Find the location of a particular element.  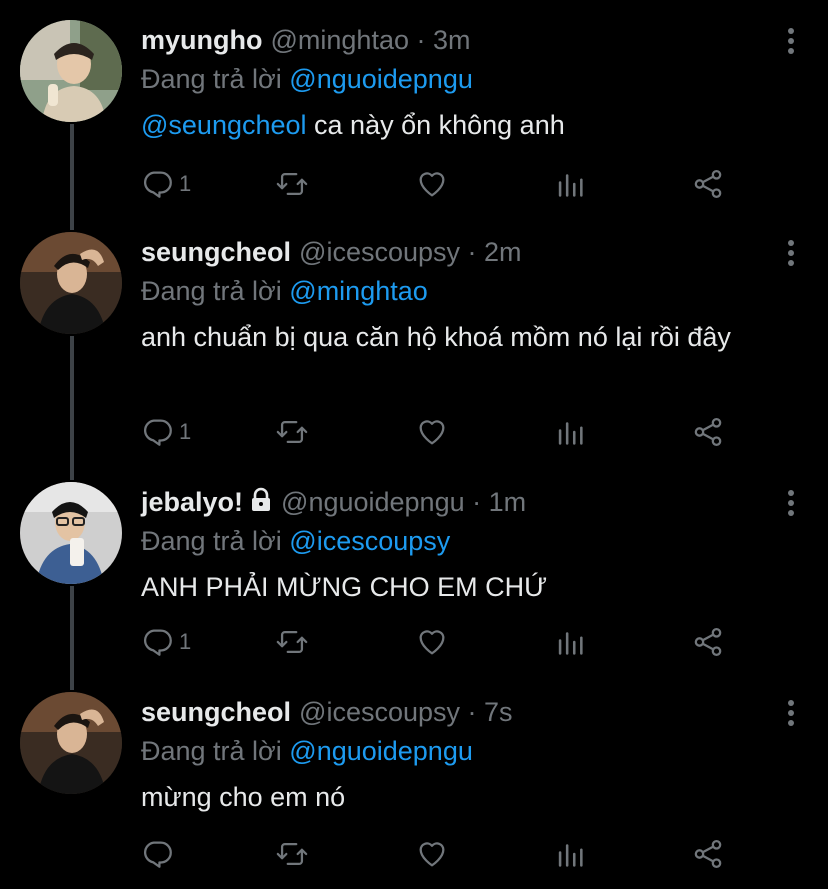

handle: @minghtao is located at coordinates (340, 40).